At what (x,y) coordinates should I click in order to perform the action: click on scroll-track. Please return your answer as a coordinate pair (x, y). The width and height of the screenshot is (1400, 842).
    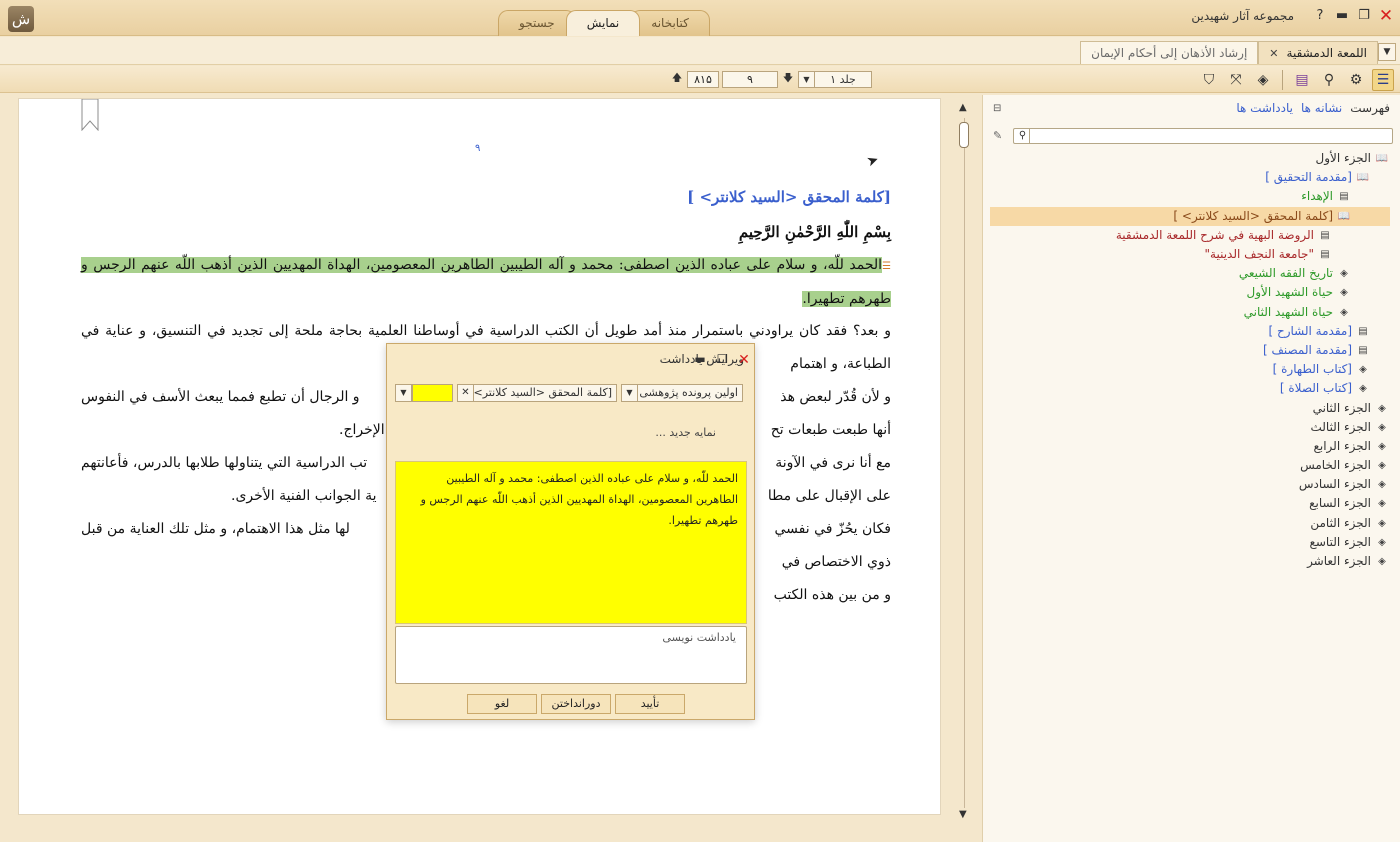
    Looking at the image, I should click on (964, 463).